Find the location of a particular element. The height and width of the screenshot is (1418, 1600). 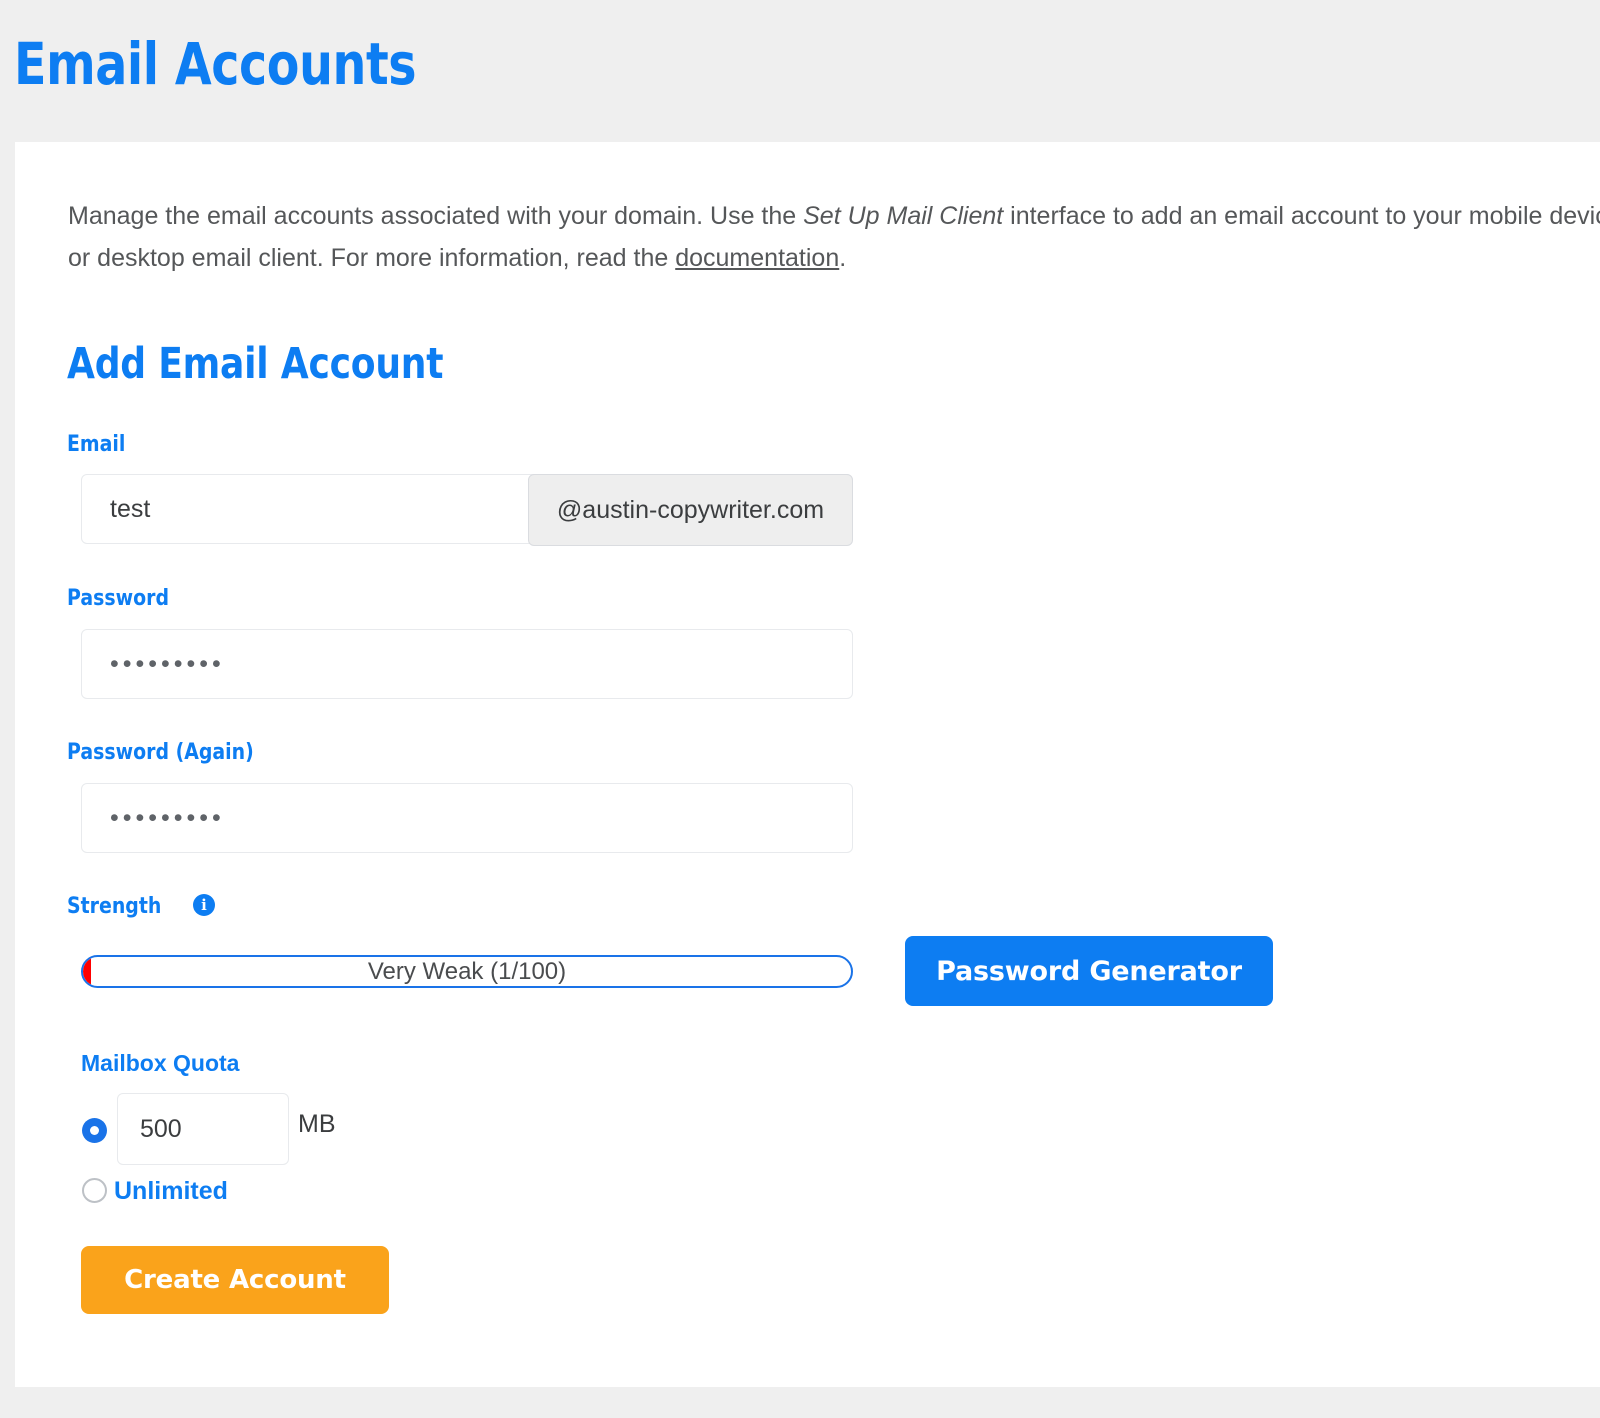

page-title: Email Accounts is located at coordinates (215, 64).